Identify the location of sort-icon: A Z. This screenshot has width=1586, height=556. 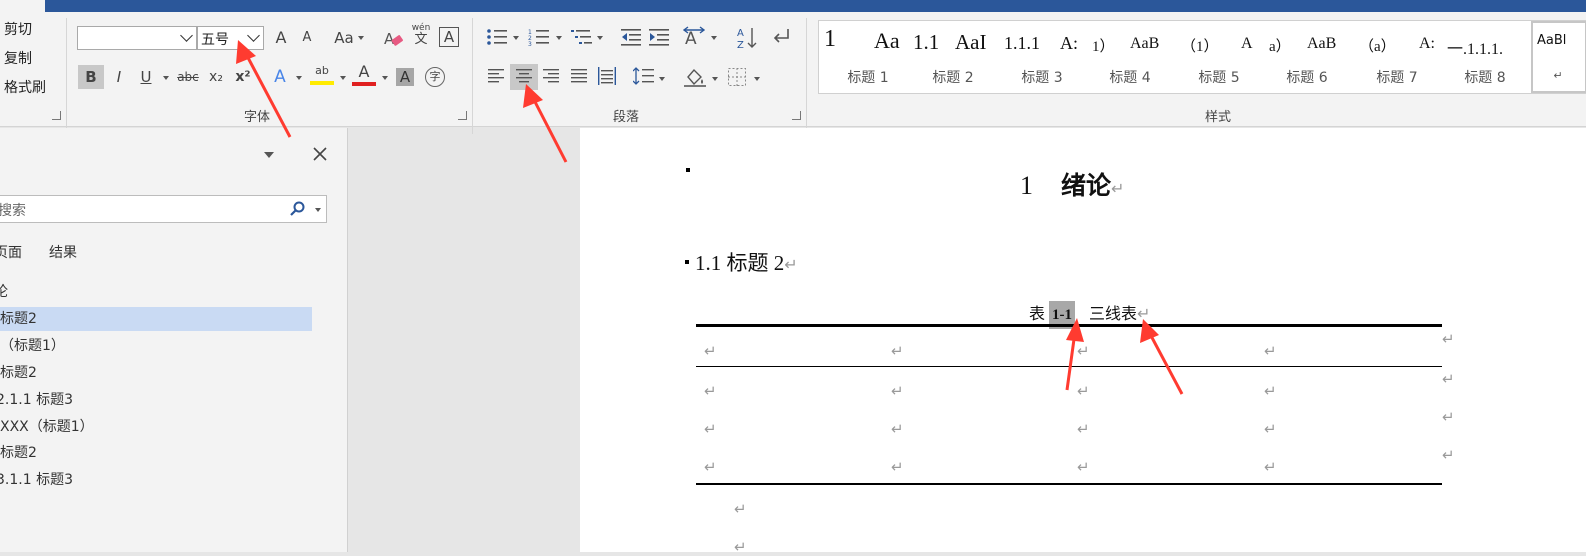
(747, 38).